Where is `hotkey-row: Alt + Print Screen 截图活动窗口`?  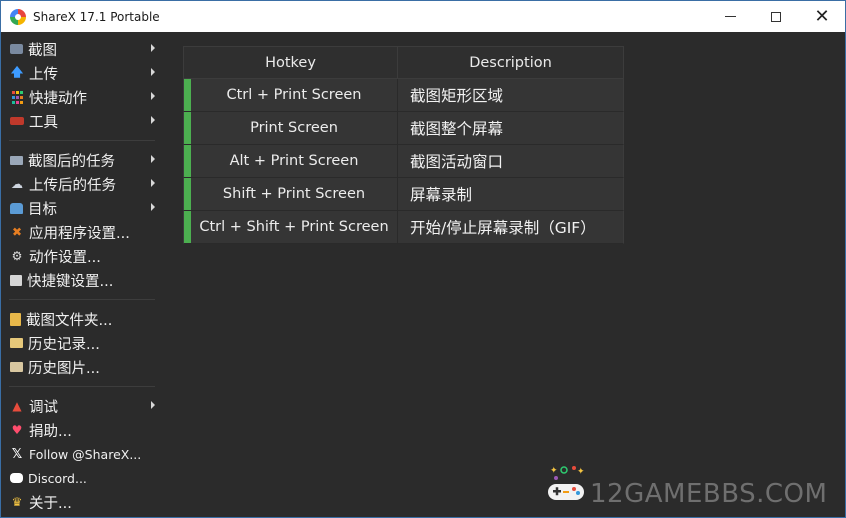 hotkey-row: Alt + Print Screen 截图活动窗口 is located at coordinates (403, 161).